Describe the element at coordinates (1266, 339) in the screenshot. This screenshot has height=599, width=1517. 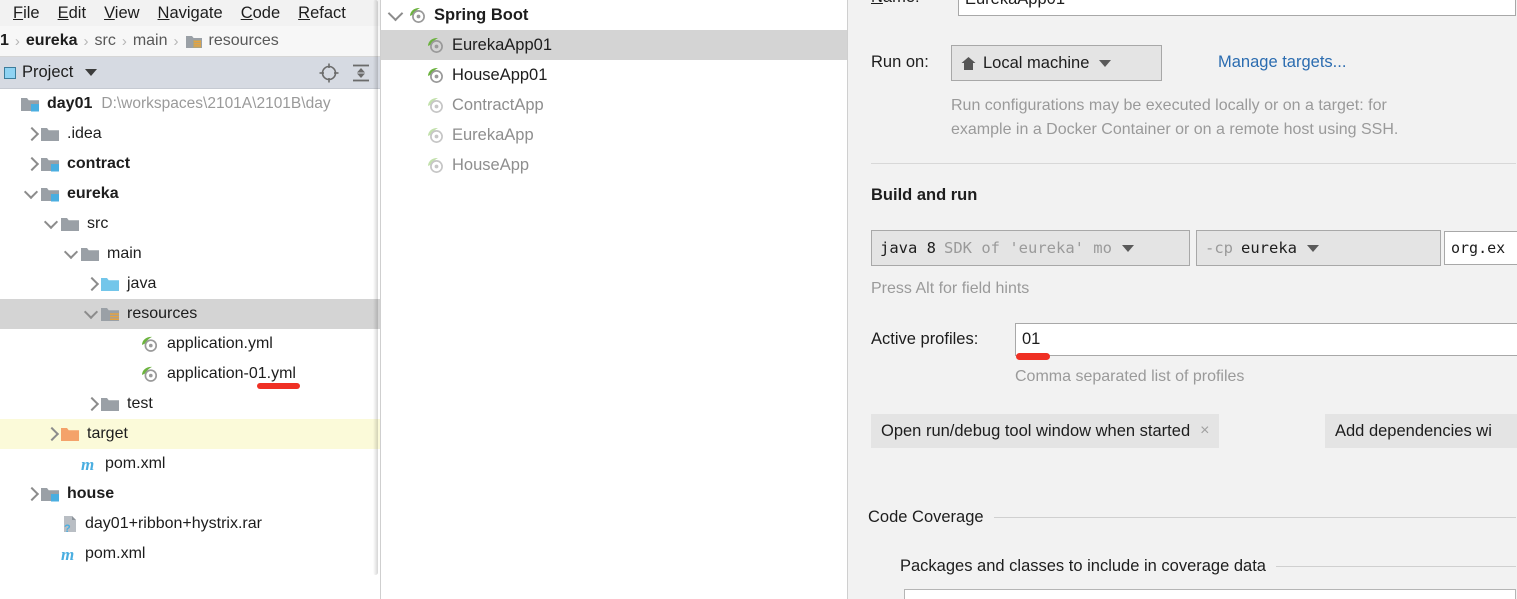
I see `active-profiles-input: 01` at that location.